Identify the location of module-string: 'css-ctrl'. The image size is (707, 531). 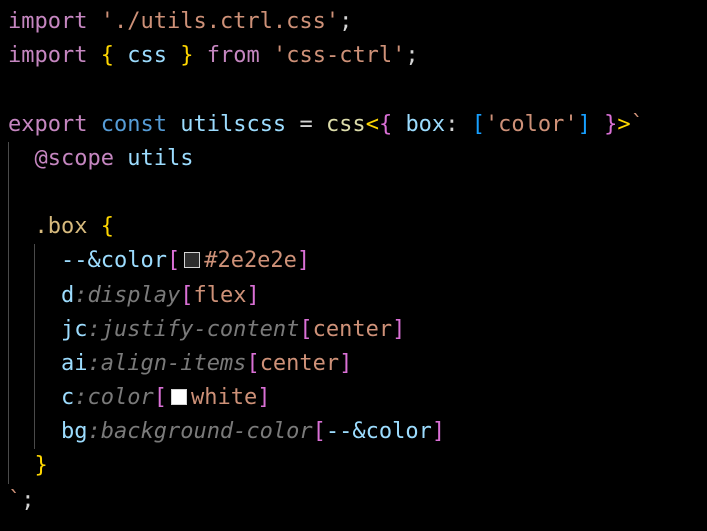
(339, 56).